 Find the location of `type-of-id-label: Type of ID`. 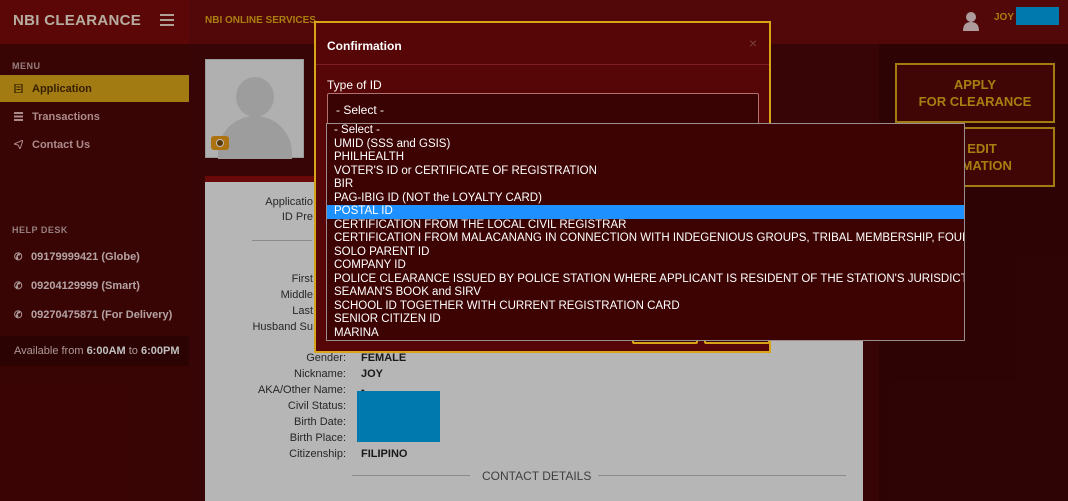

type-of-id-label: Type of ID is located at coordinates (354, 85).